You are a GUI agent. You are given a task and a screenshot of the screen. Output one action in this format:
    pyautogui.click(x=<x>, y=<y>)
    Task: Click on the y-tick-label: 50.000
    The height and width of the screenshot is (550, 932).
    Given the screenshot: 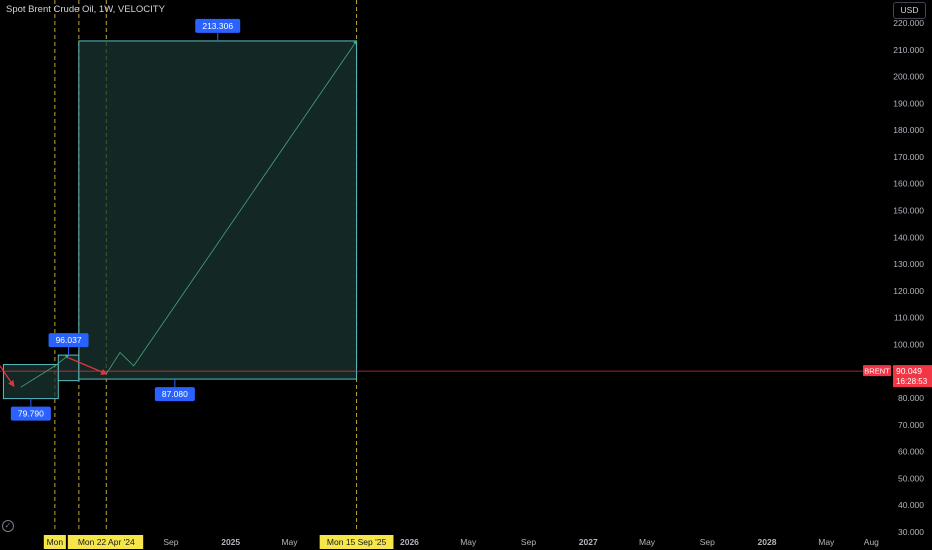 What is the action you would take?
    pyautogui.click(x=911, y=478)
    